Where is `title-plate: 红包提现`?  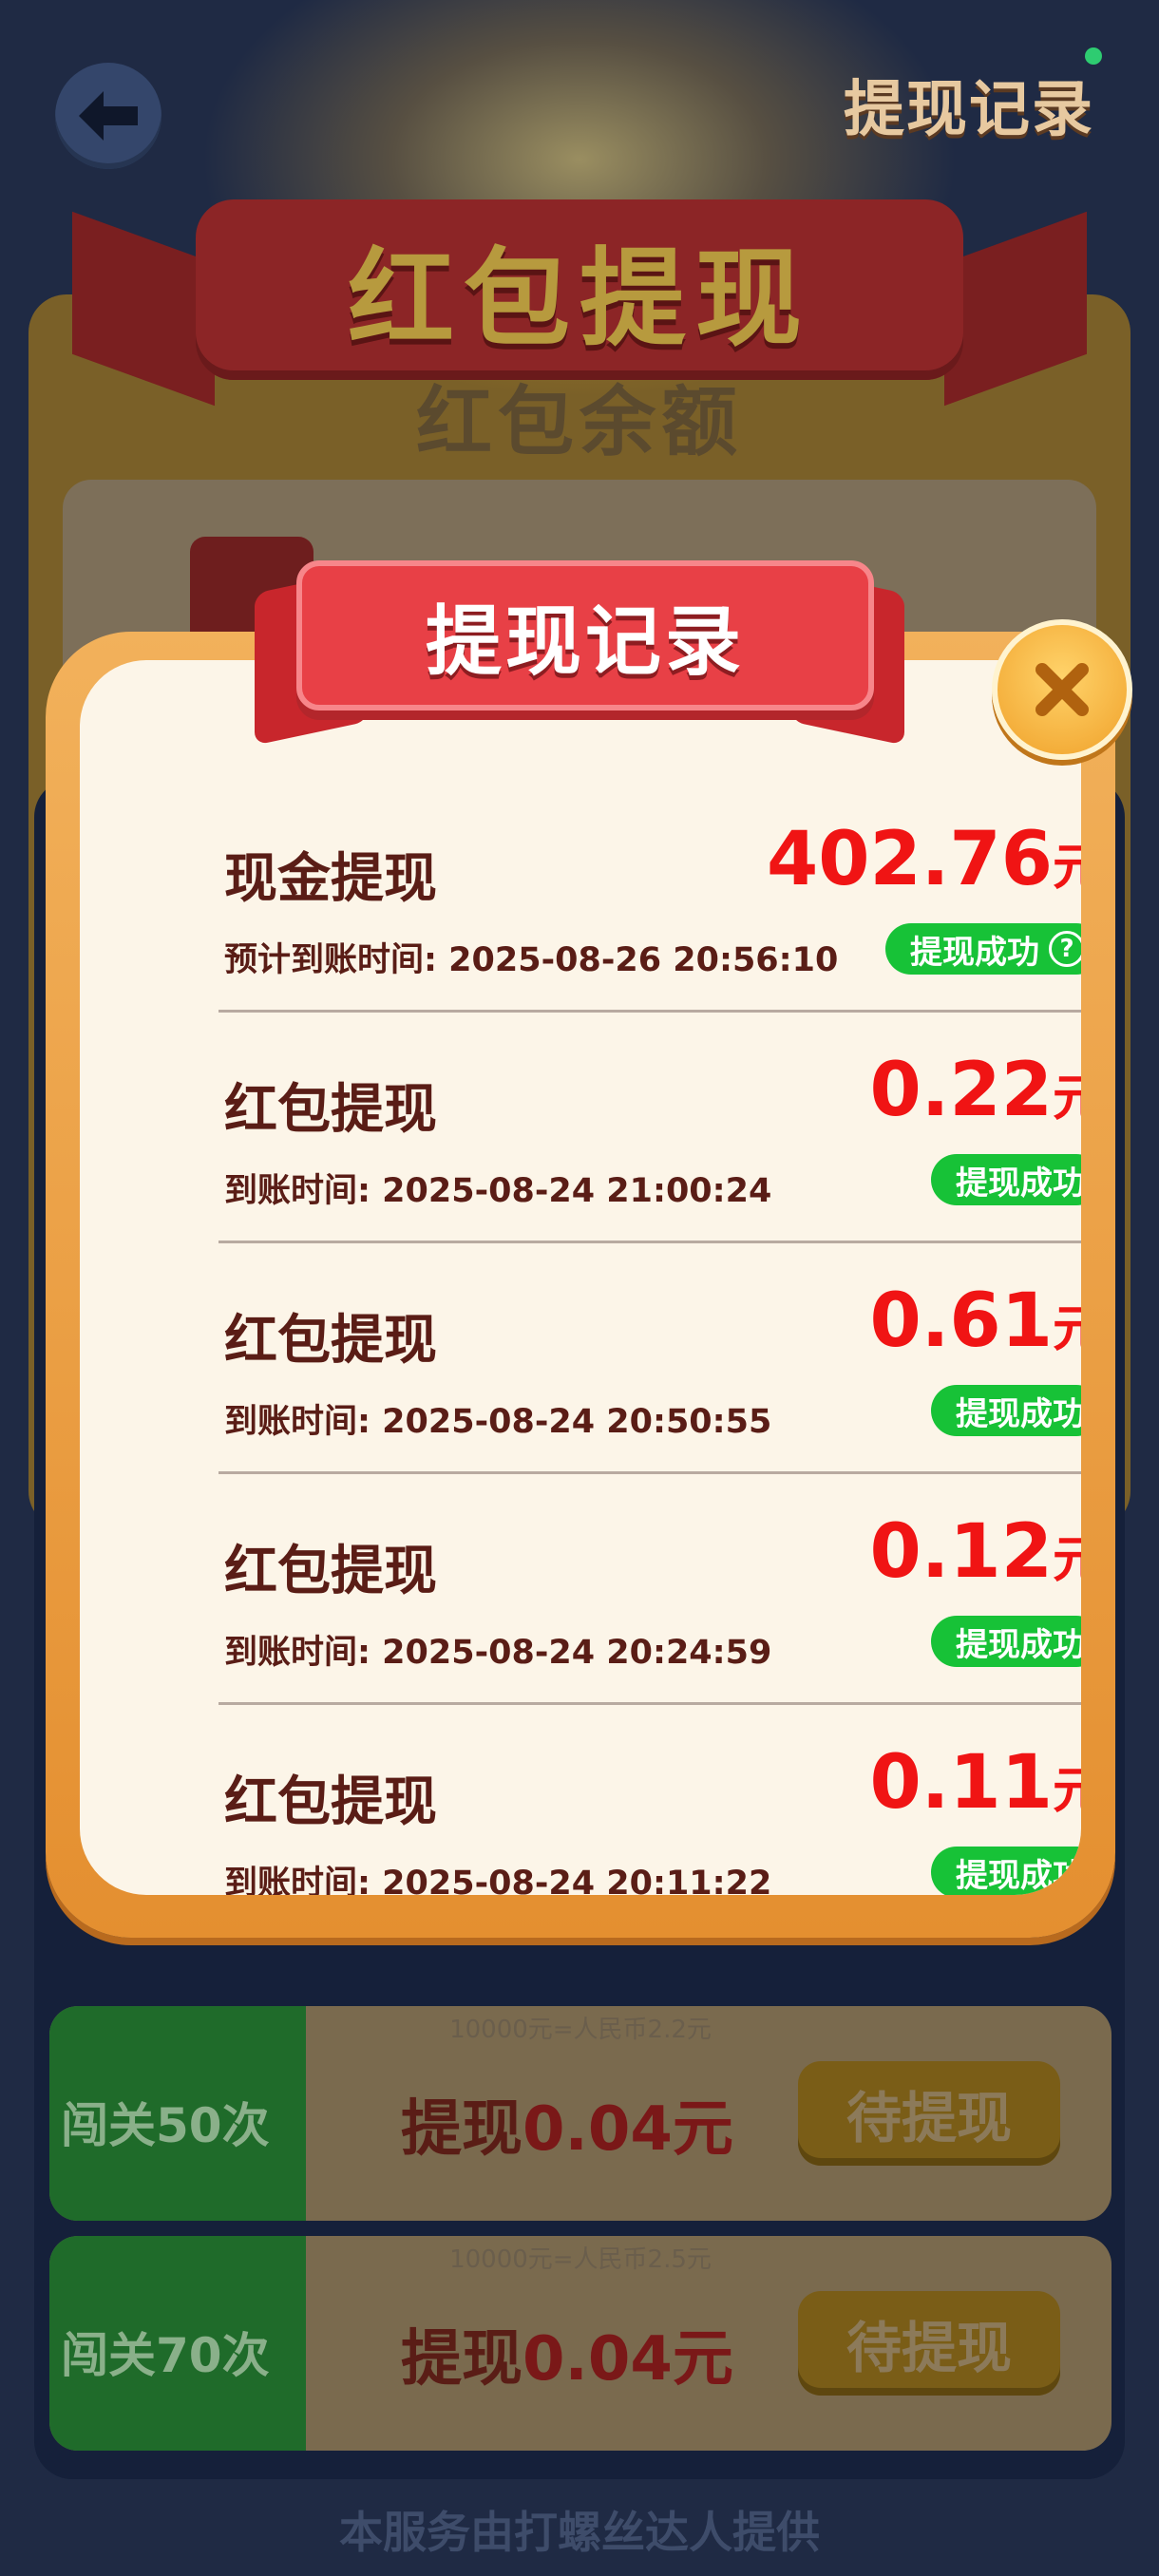
title-plate: 红包提现 is located at coordinates (579, 289).